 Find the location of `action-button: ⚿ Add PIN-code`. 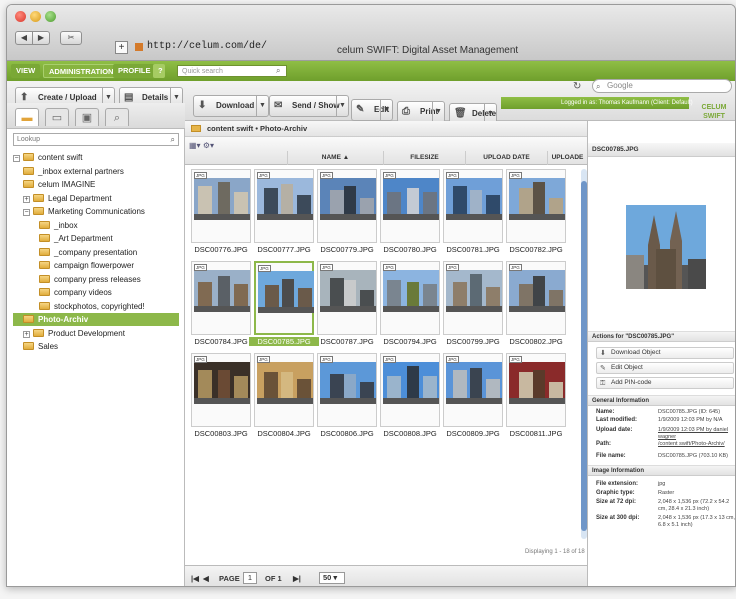

action-button: ⚿ Add PIN-code is located at coordinates (665, 383).